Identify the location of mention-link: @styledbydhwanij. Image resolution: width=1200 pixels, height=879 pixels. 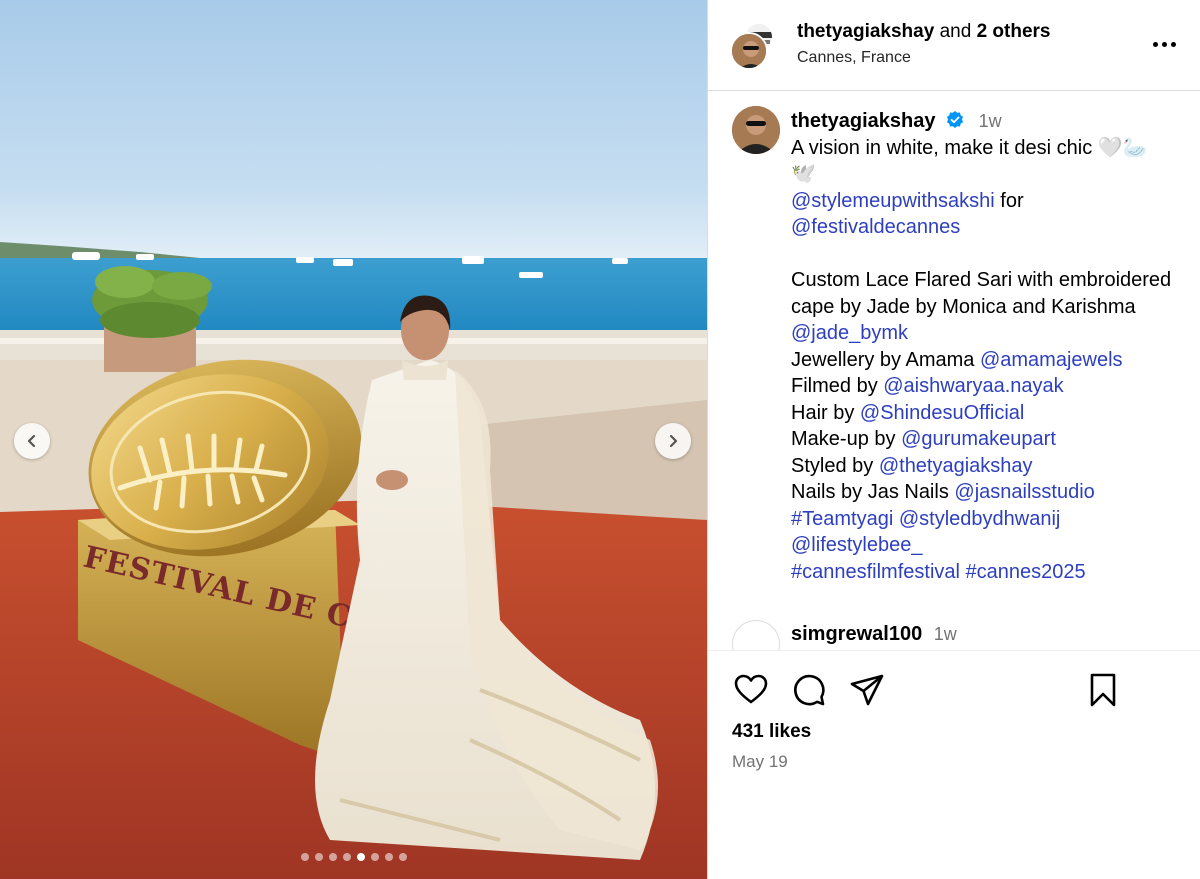
(980, 519).